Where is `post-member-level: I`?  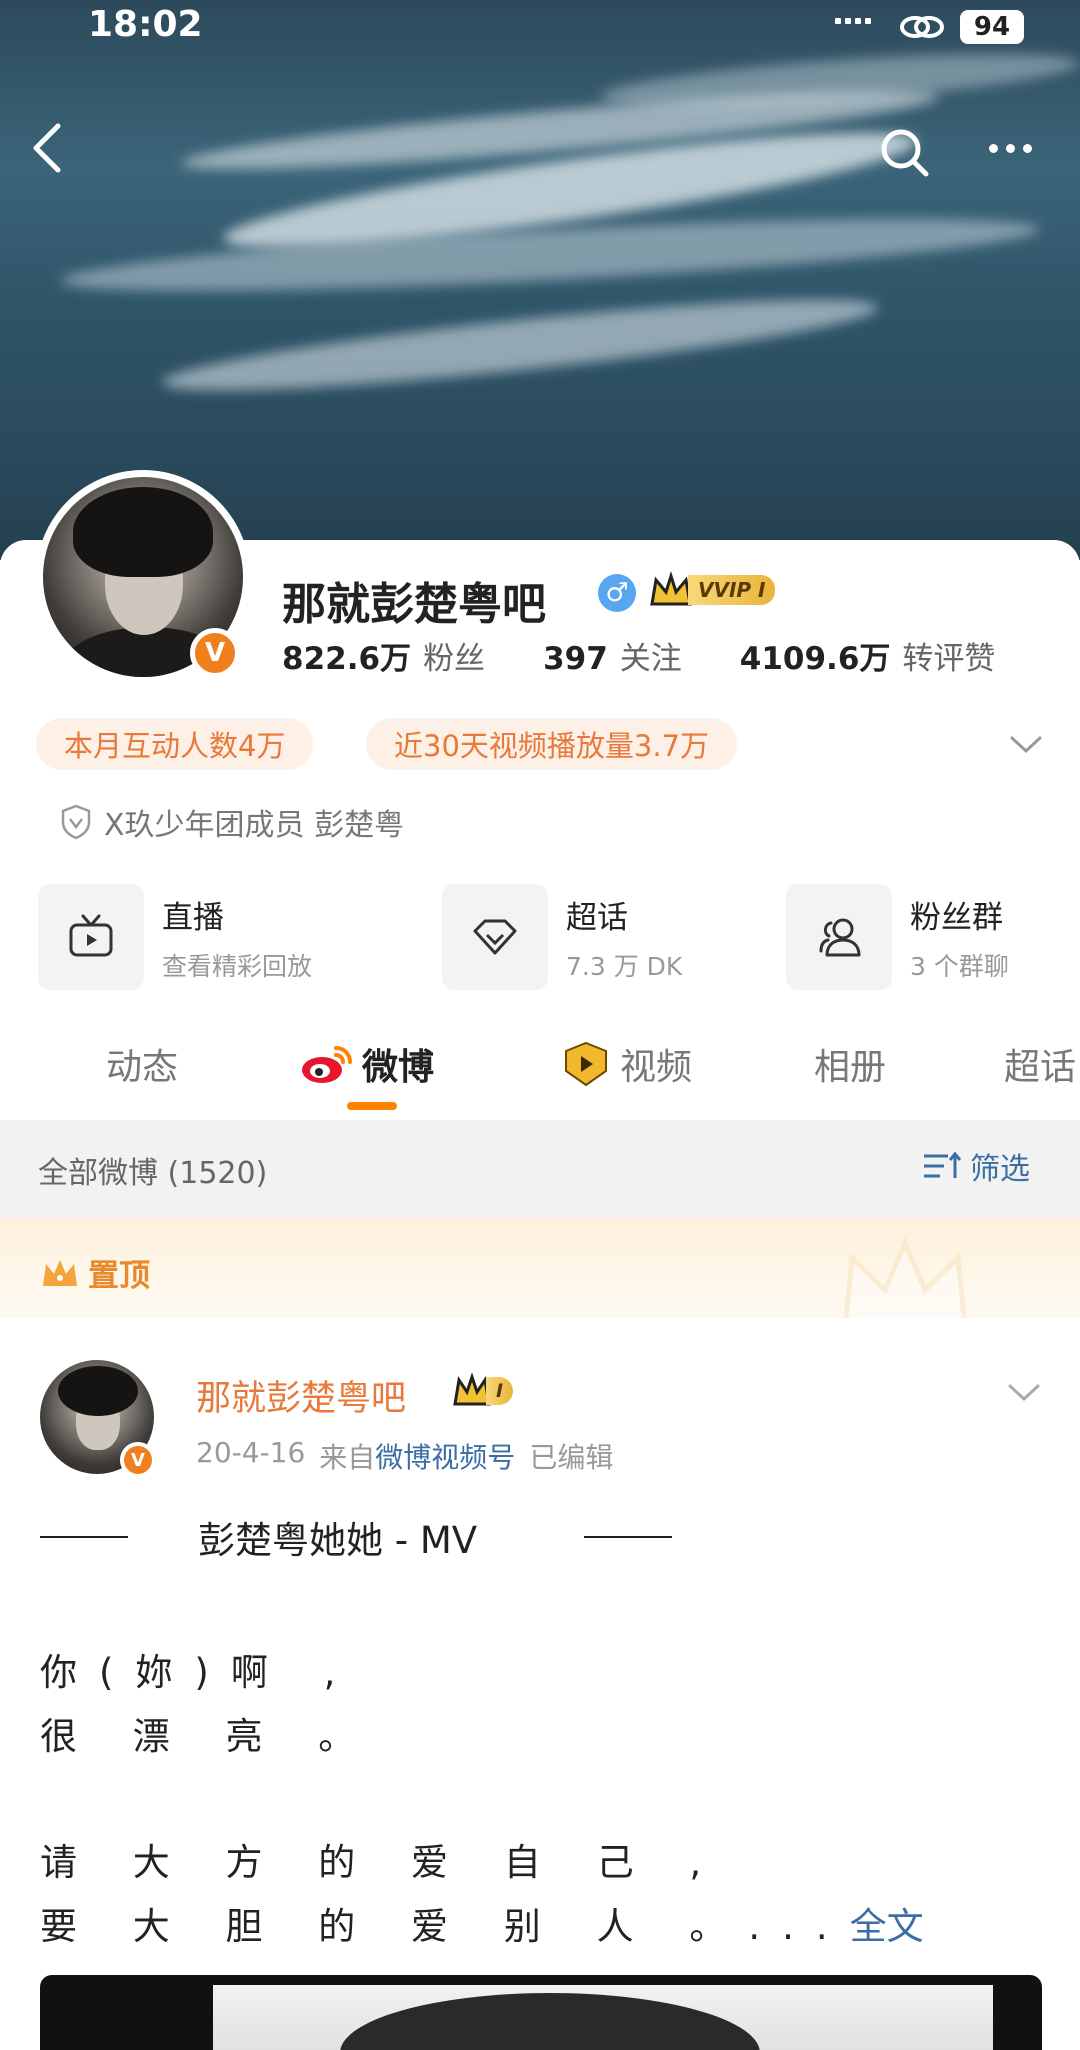
post-member-level: I is located at coordinates (500, 1391).